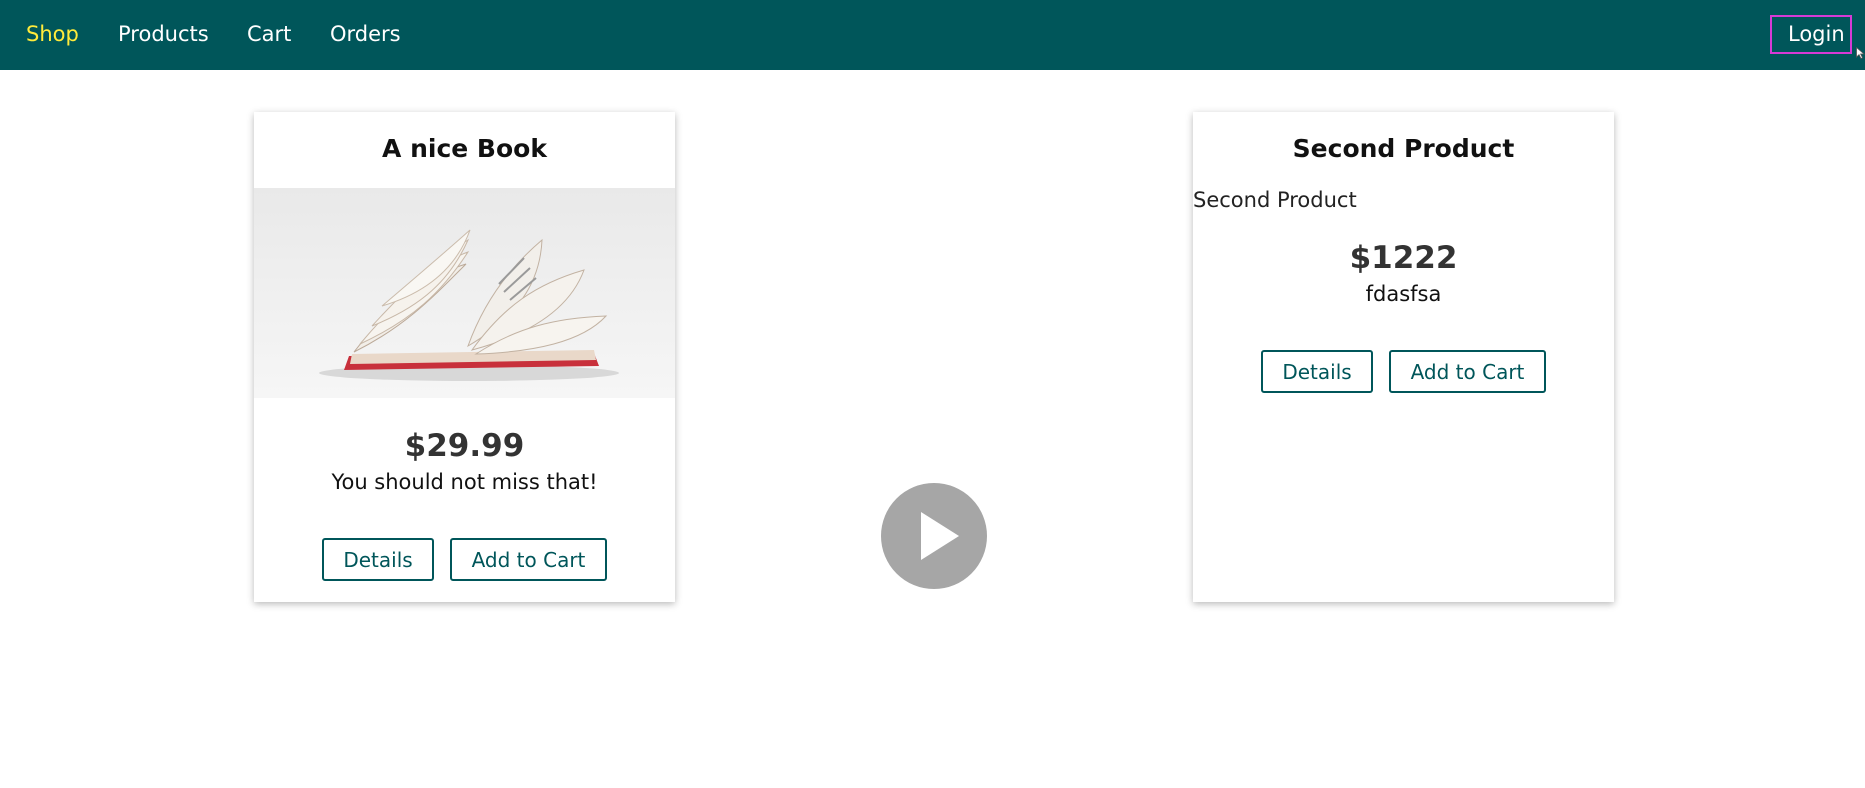 This screenshot has height=788, width=1865. Describe the element at coordinates (464, 148) in the screenshot. I see `product-title: A nice Book` at that location.